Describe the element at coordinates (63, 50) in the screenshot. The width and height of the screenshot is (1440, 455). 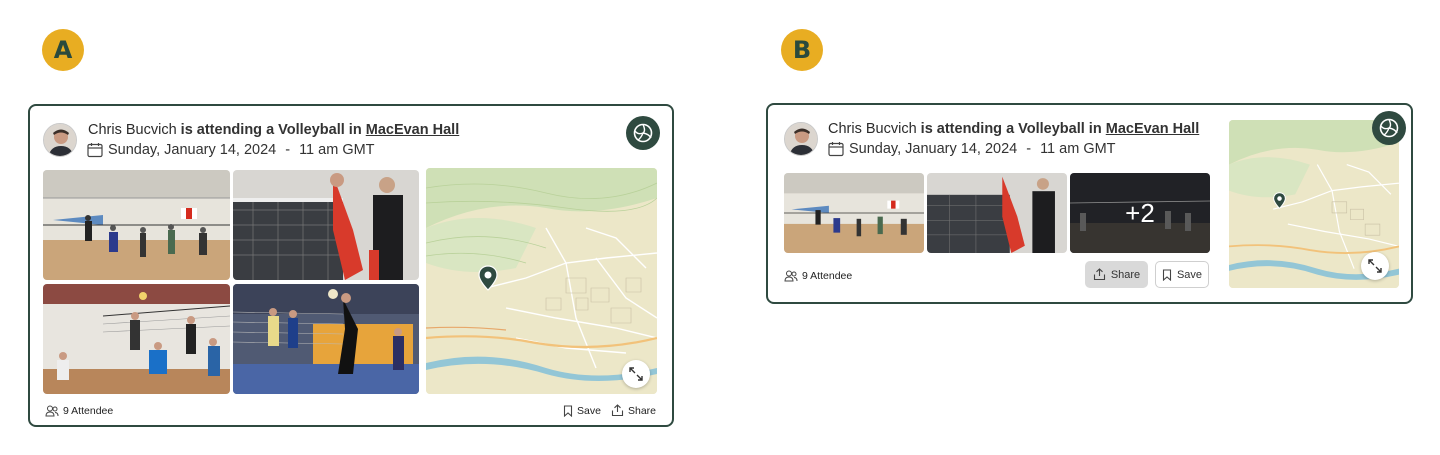
I see `variant-a-badge: A` at that location.